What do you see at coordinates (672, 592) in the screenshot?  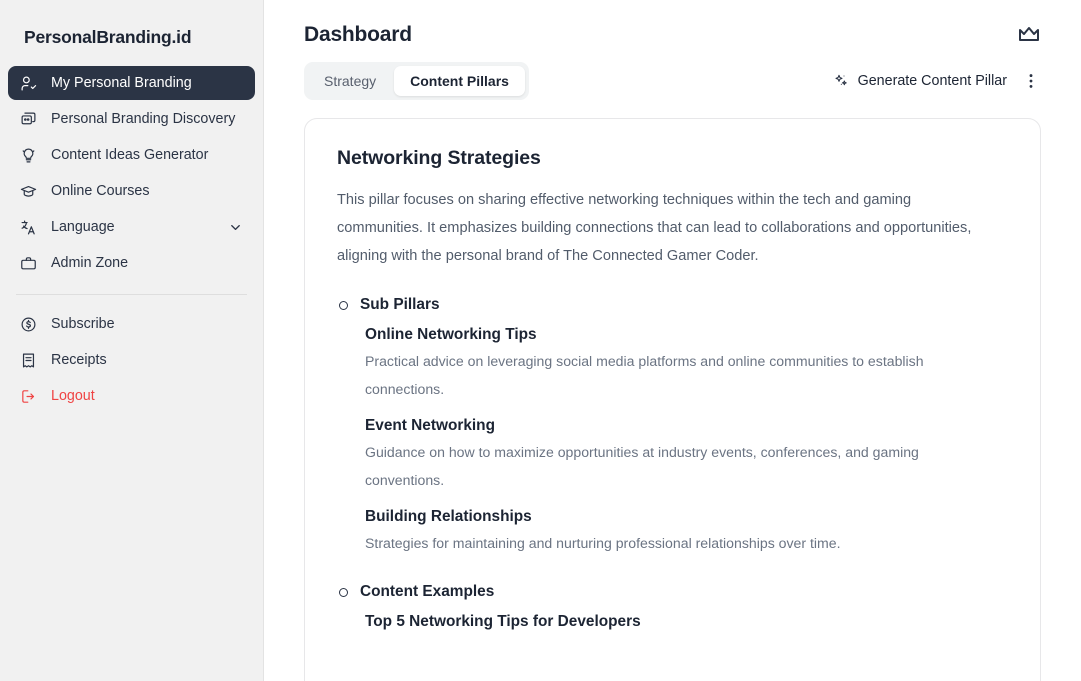 I see `content-examples-heading-row: Content Examples` at bounding box center [672, 592].